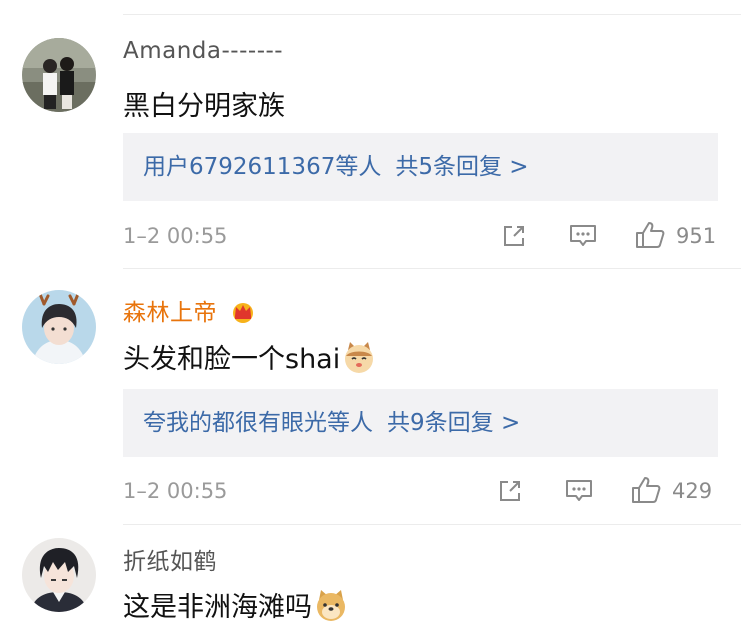 The width and height of the screenshot is (753, 625). What do you see at coordinates (170, 313) in the screenshot?
I see `username-text: 森林上帝` at bounding box center [170, 313].